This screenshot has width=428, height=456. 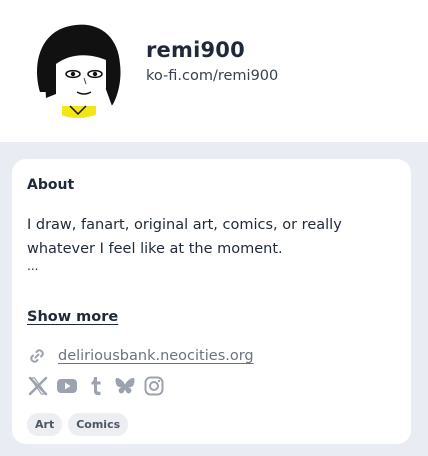 What do you see at coordinates (45, 424) in the screenshot?
I see `tag-art: Art` at bounding box center [45, 424].